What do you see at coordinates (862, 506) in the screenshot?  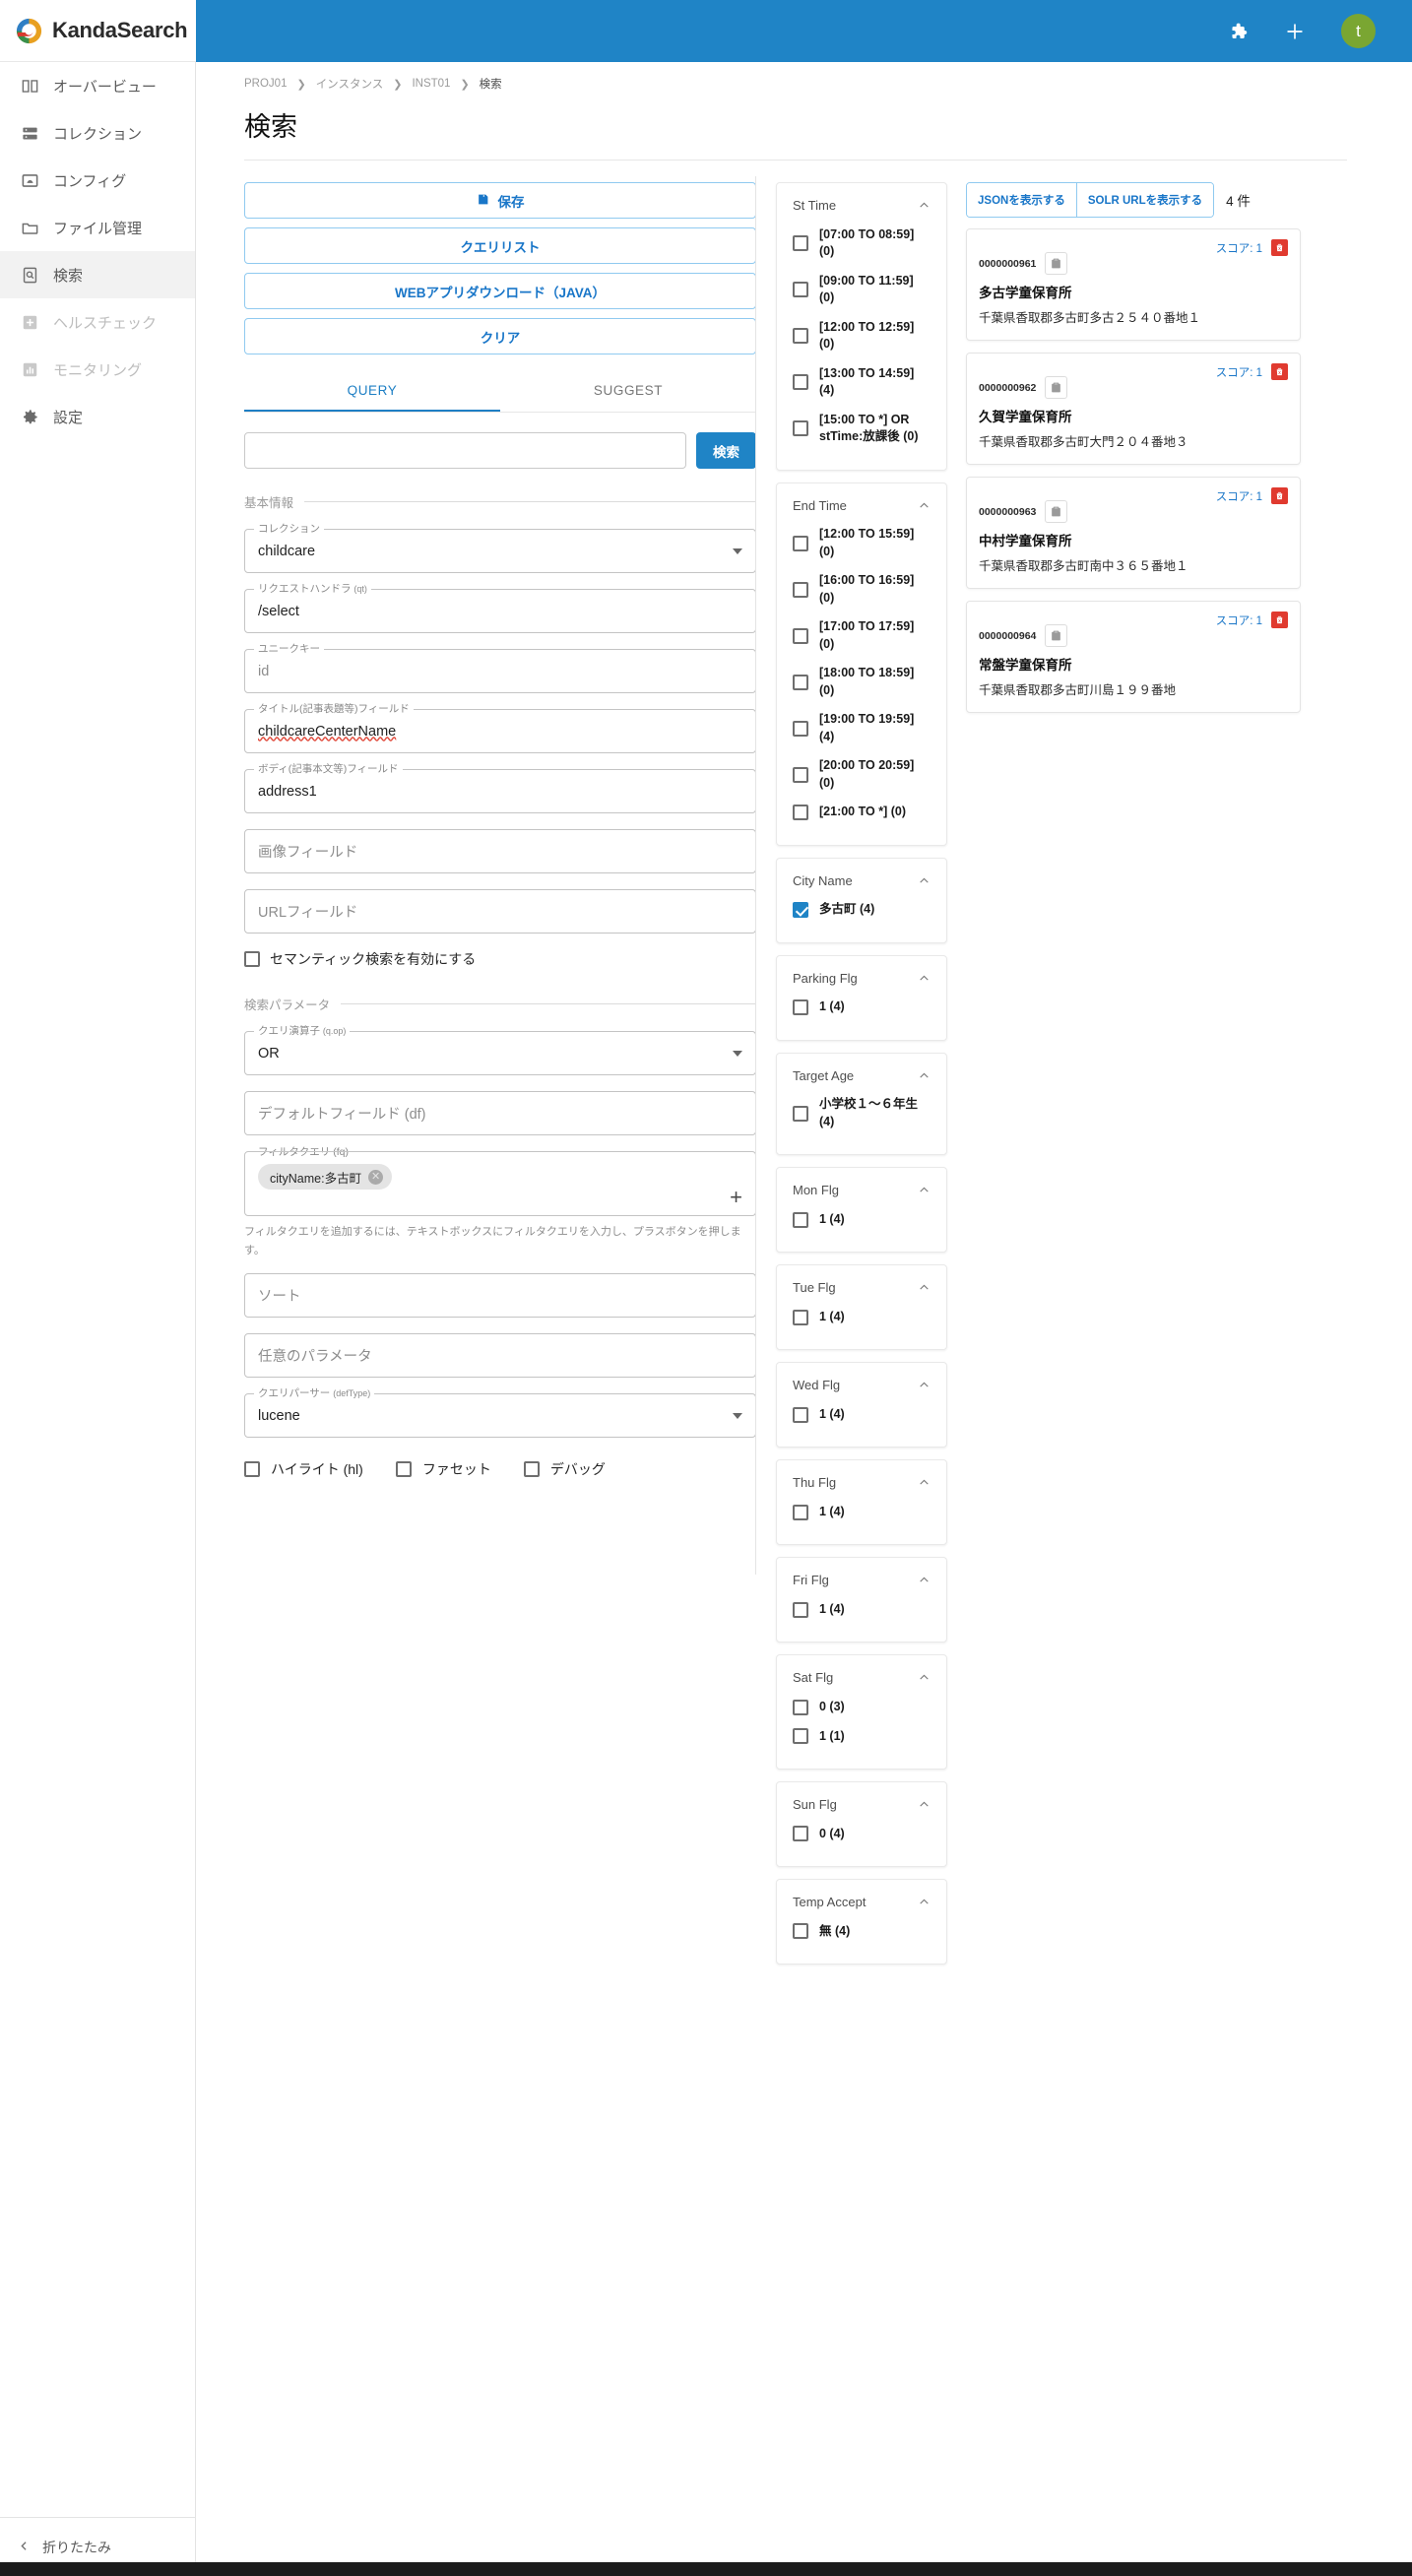 I see `facet-header: End Time` at bounding box center [862, 506].